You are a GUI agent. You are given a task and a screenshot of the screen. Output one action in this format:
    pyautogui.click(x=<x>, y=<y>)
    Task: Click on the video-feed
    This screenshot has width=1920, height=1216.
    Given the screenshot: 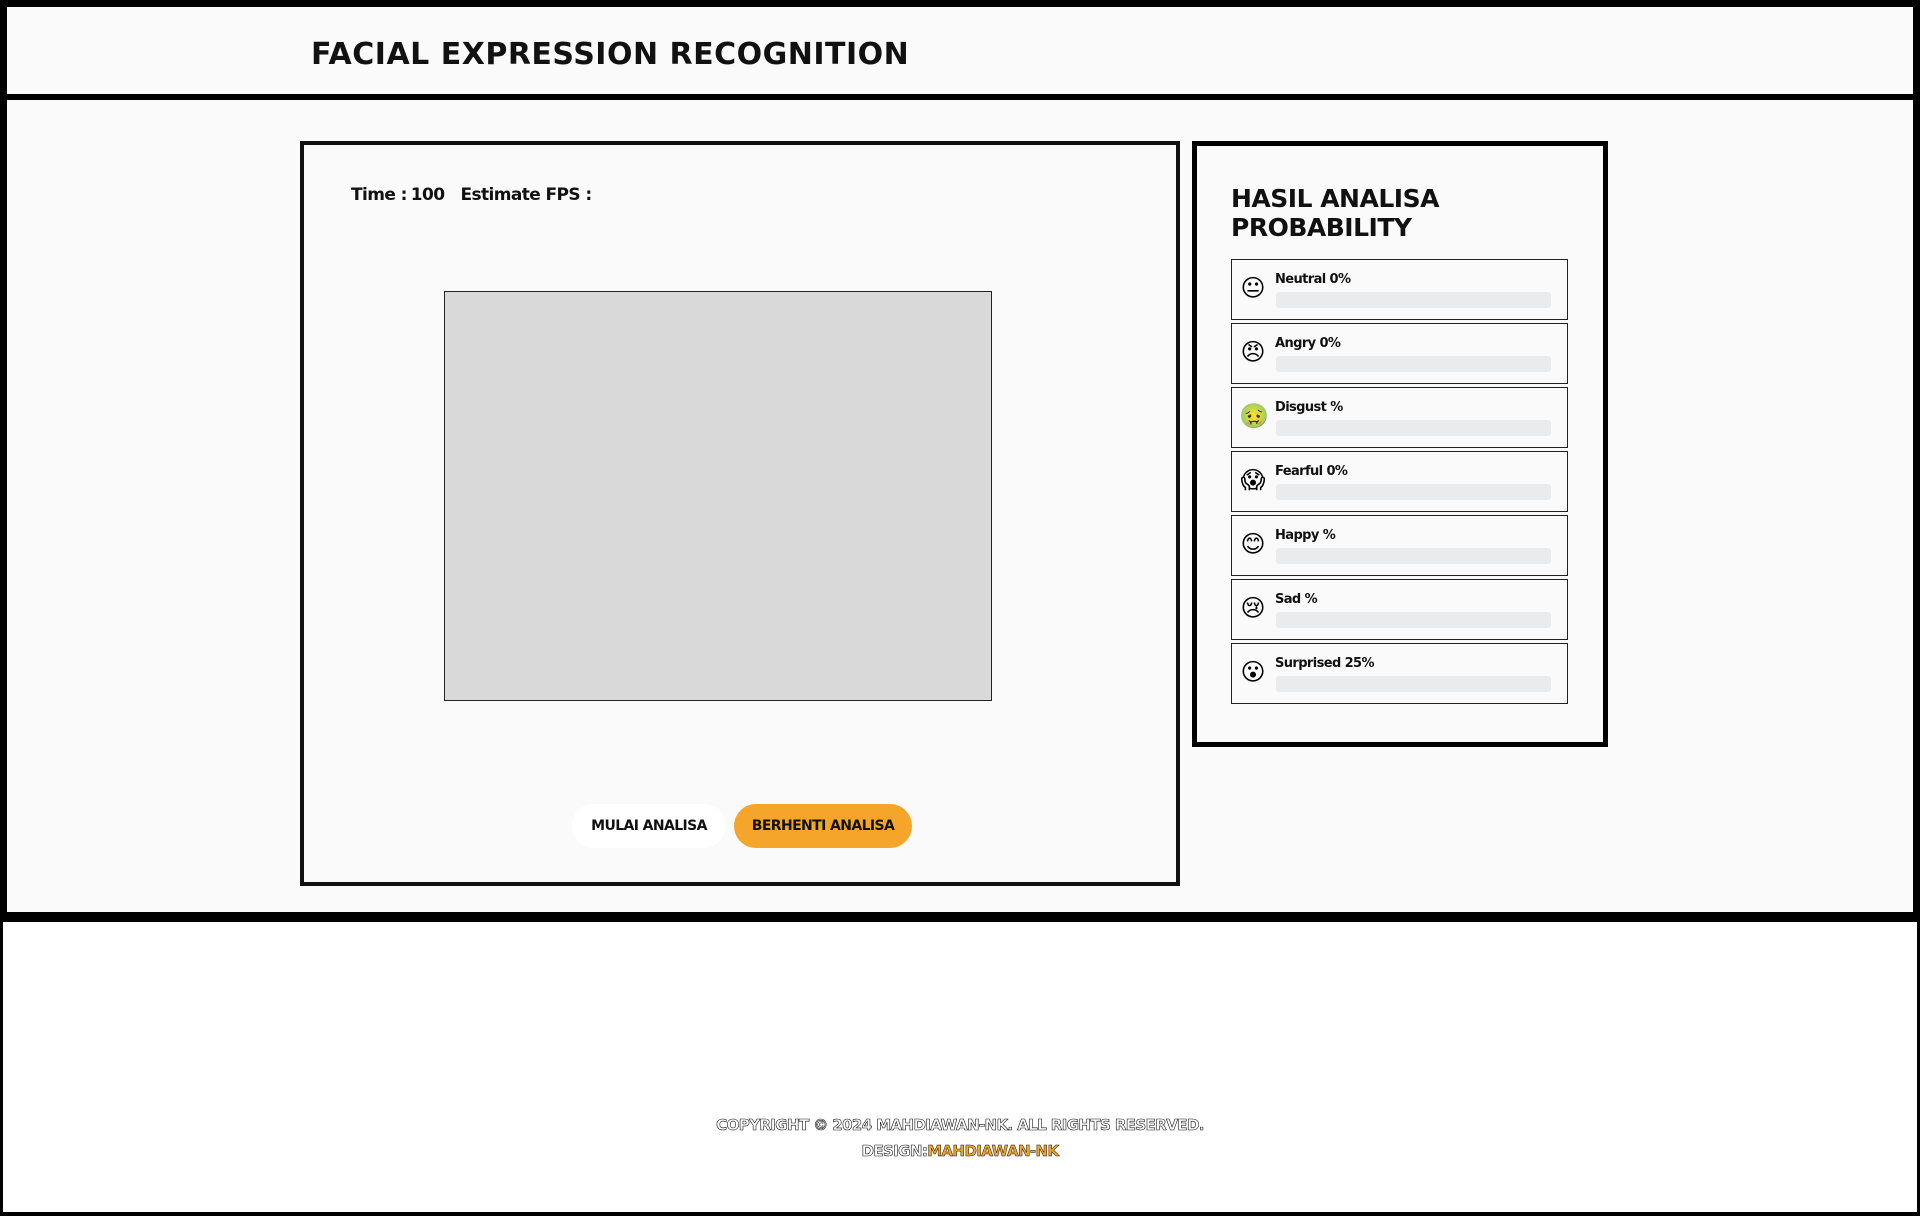 What is the action you would take?
    pyautogui.click(x=718, y=496)
    